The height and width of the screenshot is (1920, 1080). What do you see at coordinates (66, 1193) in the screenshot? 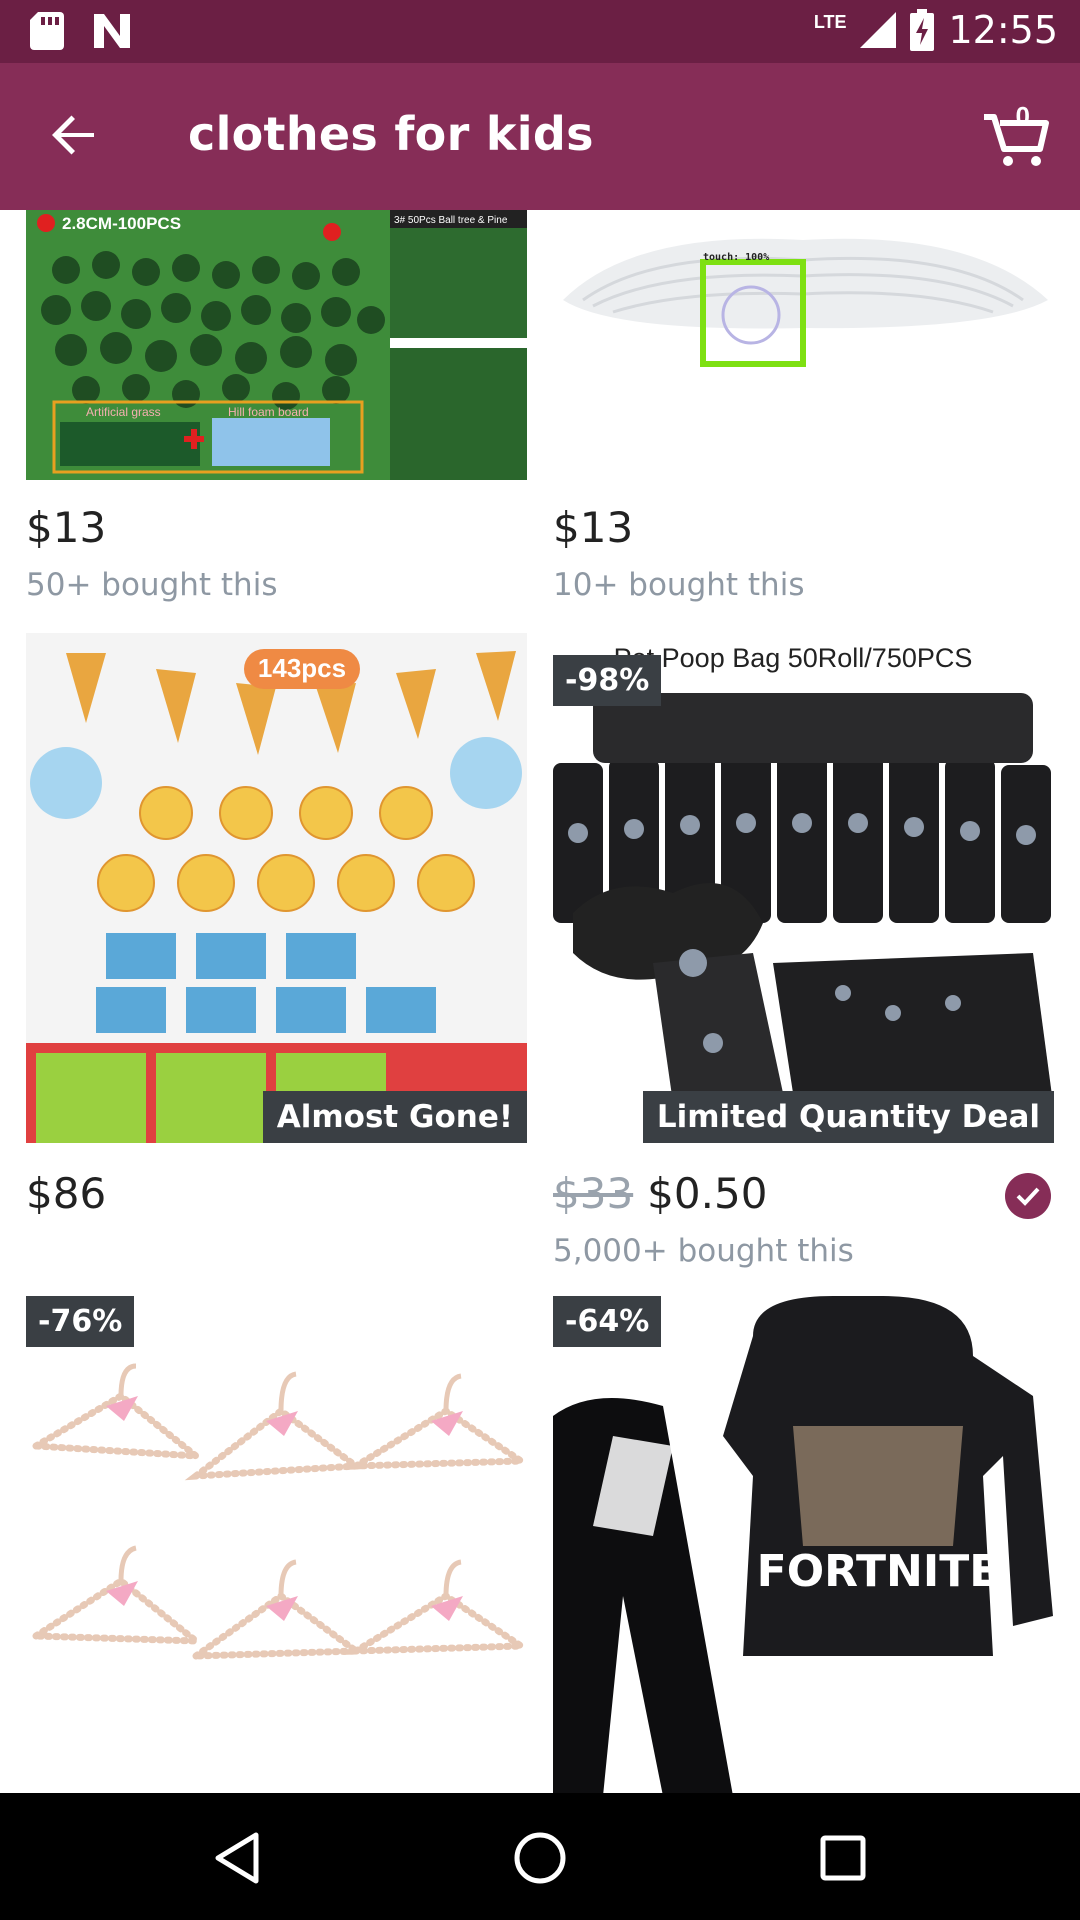
I see `price: $86` at bounding box center [66, 1193].